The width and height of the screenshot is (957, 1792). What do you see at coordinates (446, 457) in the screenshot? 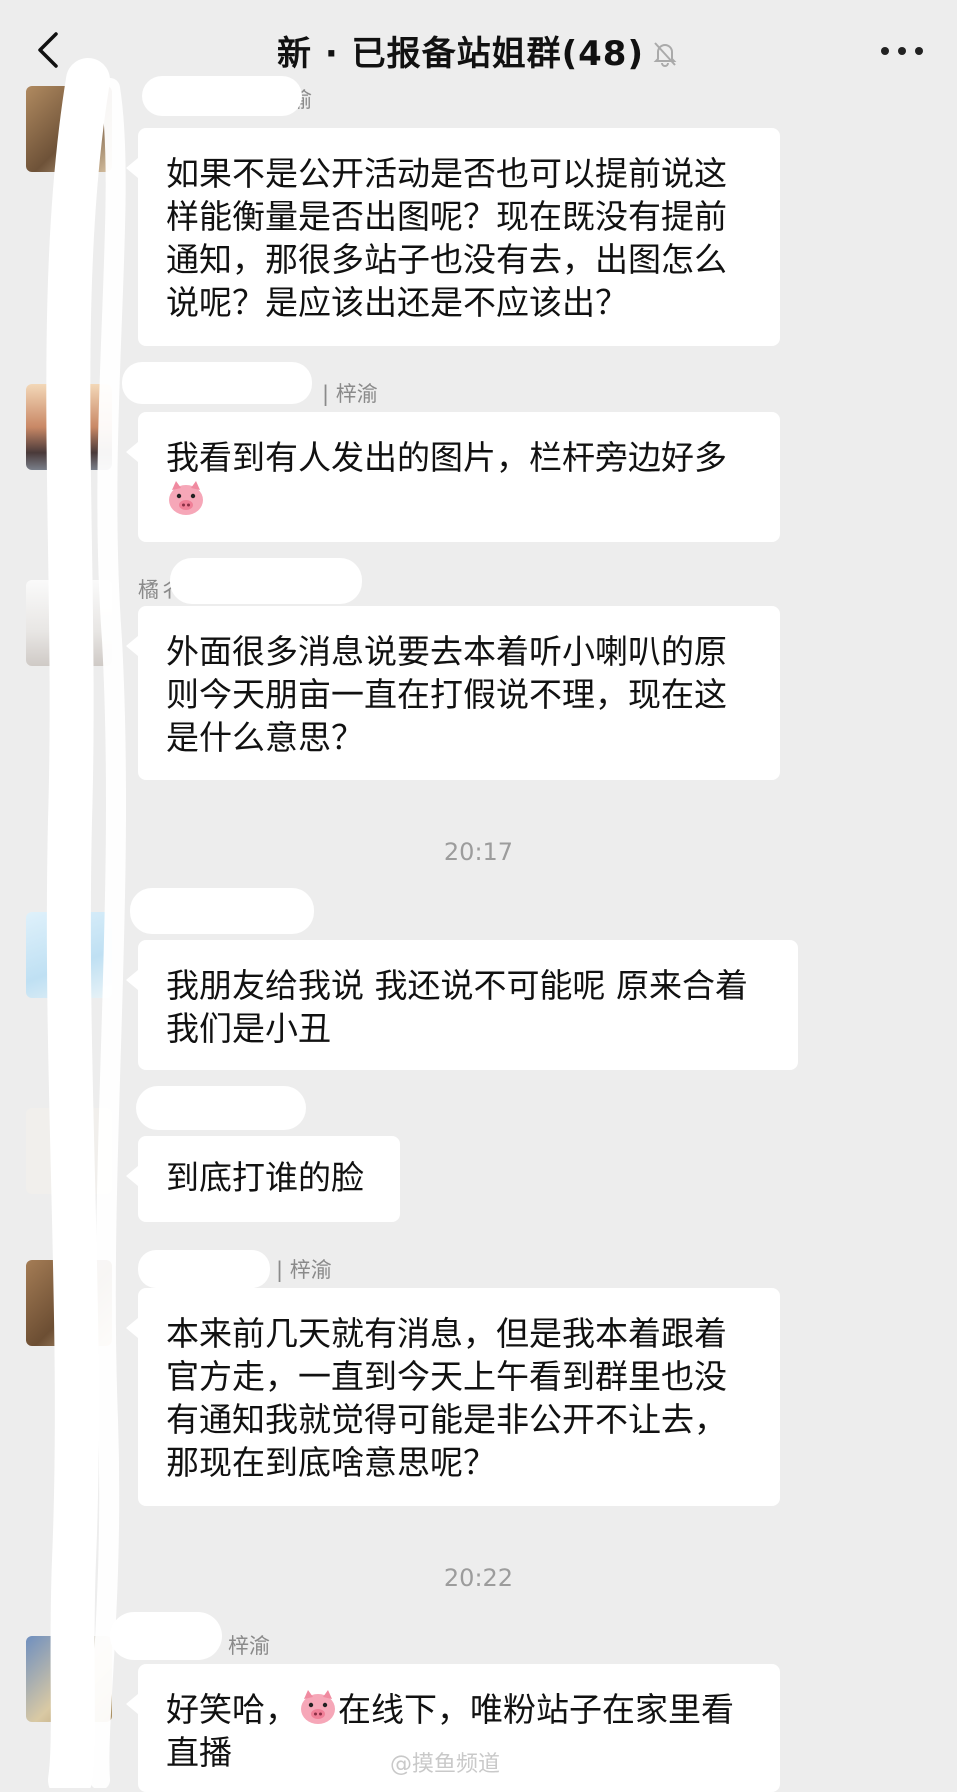
I see `message-line: 我看到有人发出的图片，栏杆旁边好多` at bounding box center [446, 457].